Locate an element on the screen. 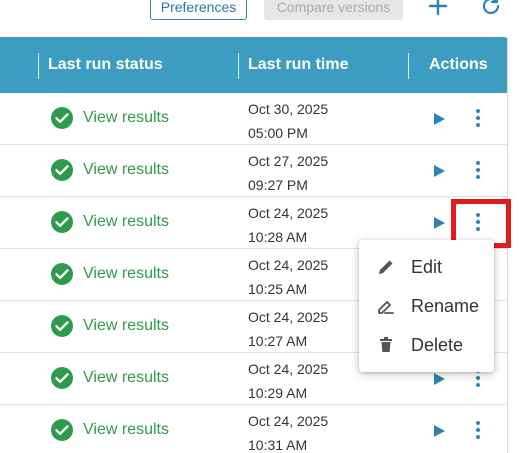 The image size is (532, 453). run-date: Oct 30, 2025 is located at coordinates (288, 109).